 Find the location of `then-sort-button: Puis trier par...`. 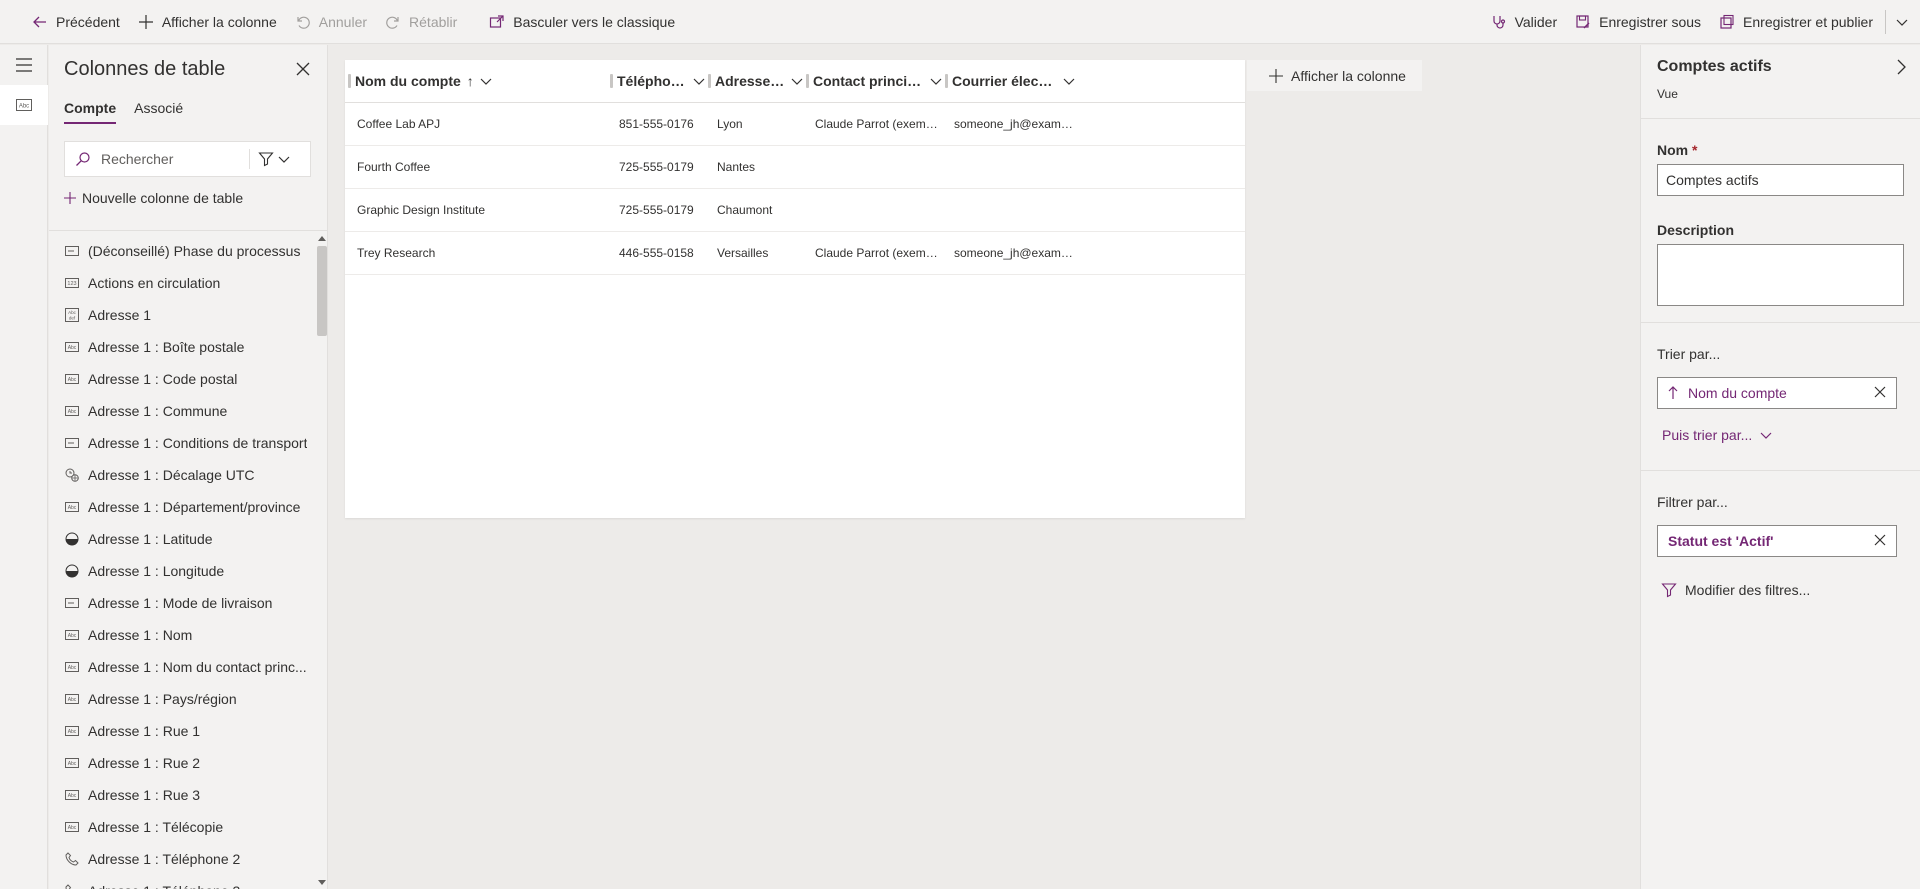

then-sort-button: Puis trier par... is located at coordinates (1717, 435).